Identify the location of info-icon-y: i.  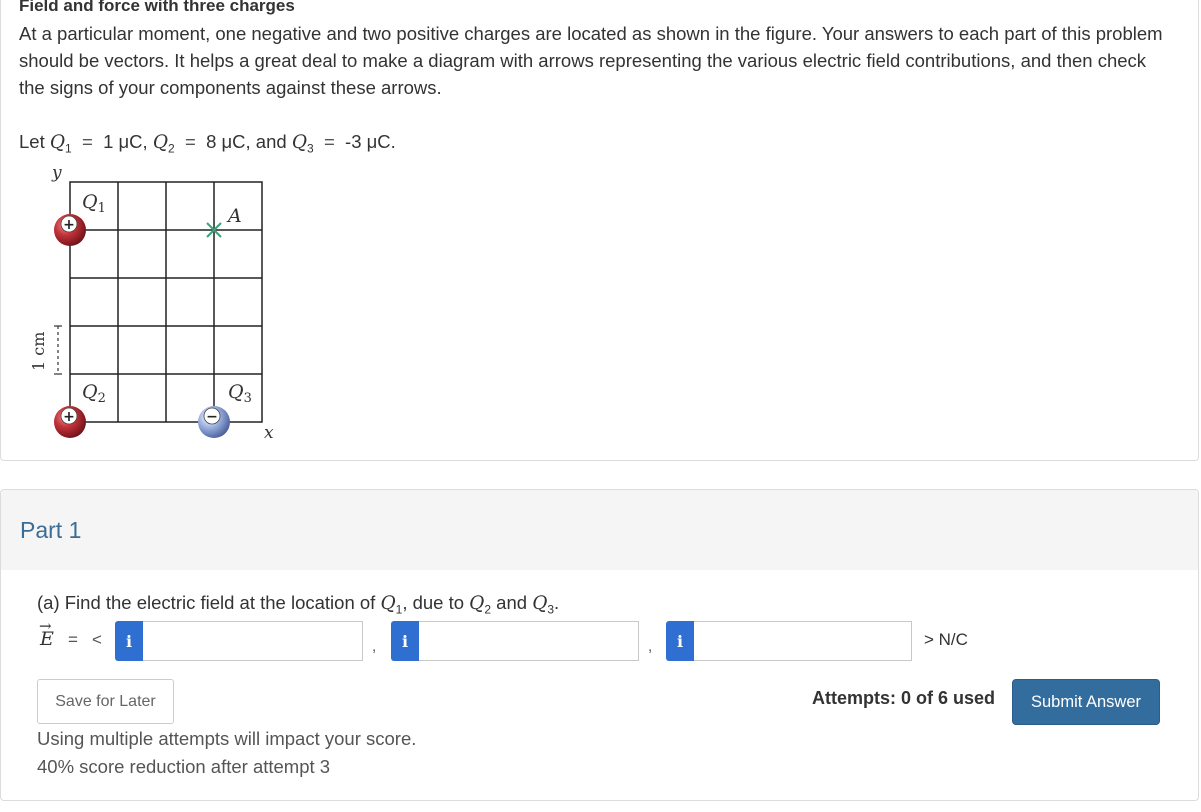
(405, 641).